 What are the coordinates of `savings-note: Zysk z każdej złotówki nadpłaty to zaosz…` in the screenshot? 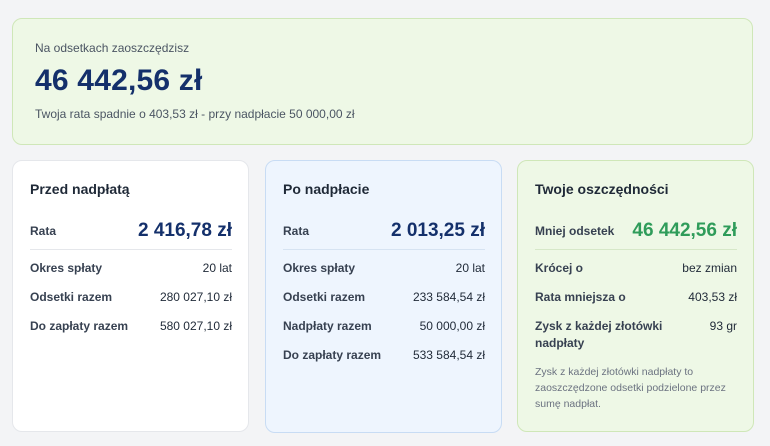 It's located at (630, 388).